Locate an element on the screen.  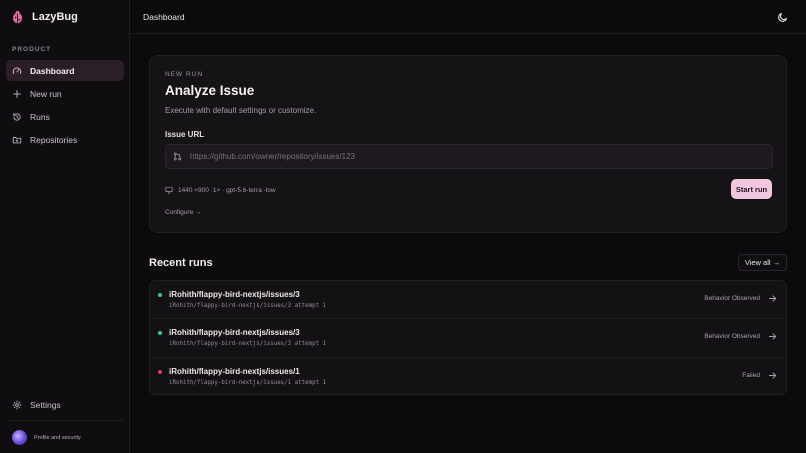
configure-link: Configure → is located at coordinates (183, 212).